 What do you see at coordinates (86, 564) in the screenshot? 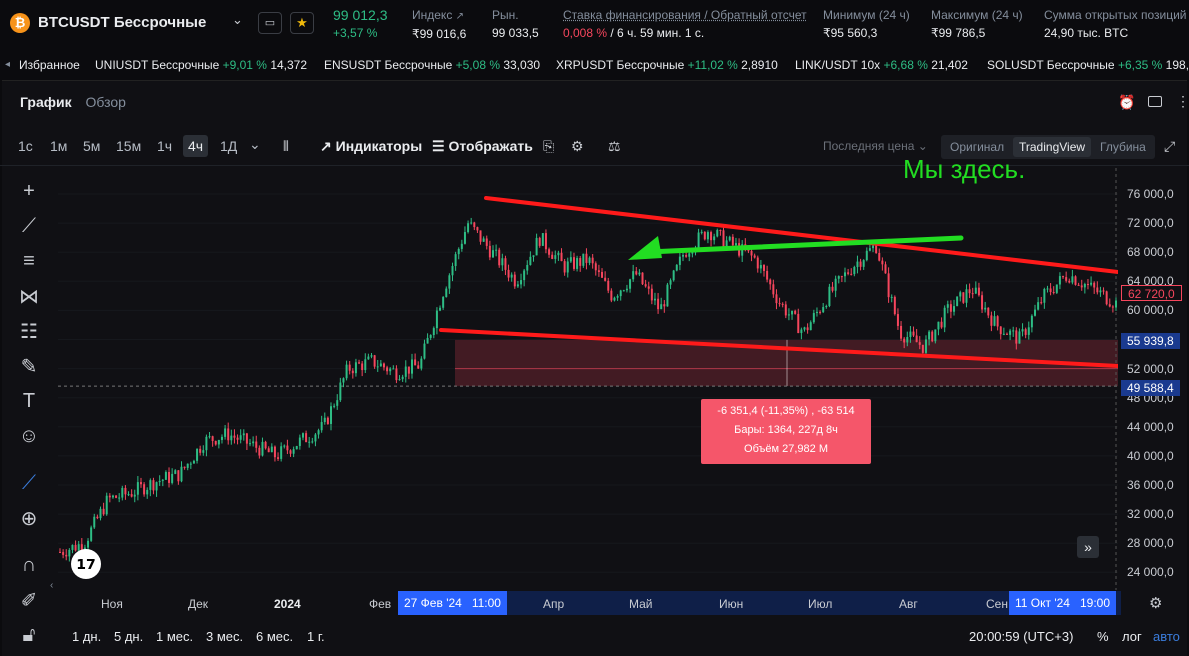
I see `tradingview-logo-icon: 𝟭𝟳` at bounding box center [86, 564].